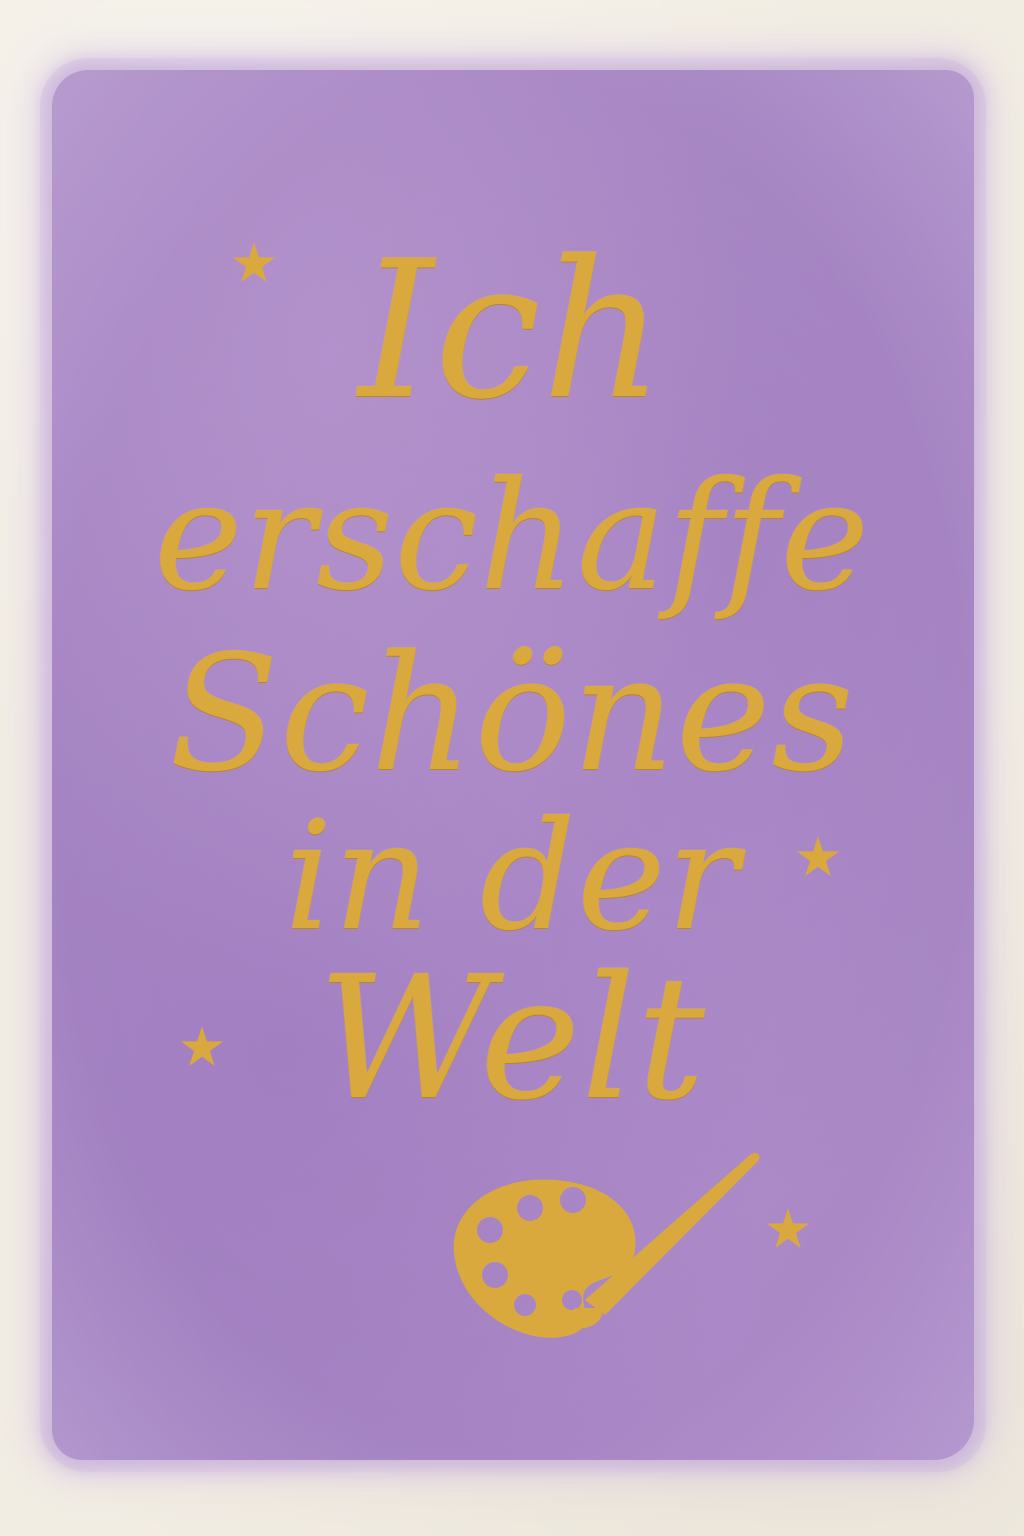 Image resolution: width=1024 pixels, height=1536 pixels. I want to click on quote-line-4: in der, so click(512, 877).